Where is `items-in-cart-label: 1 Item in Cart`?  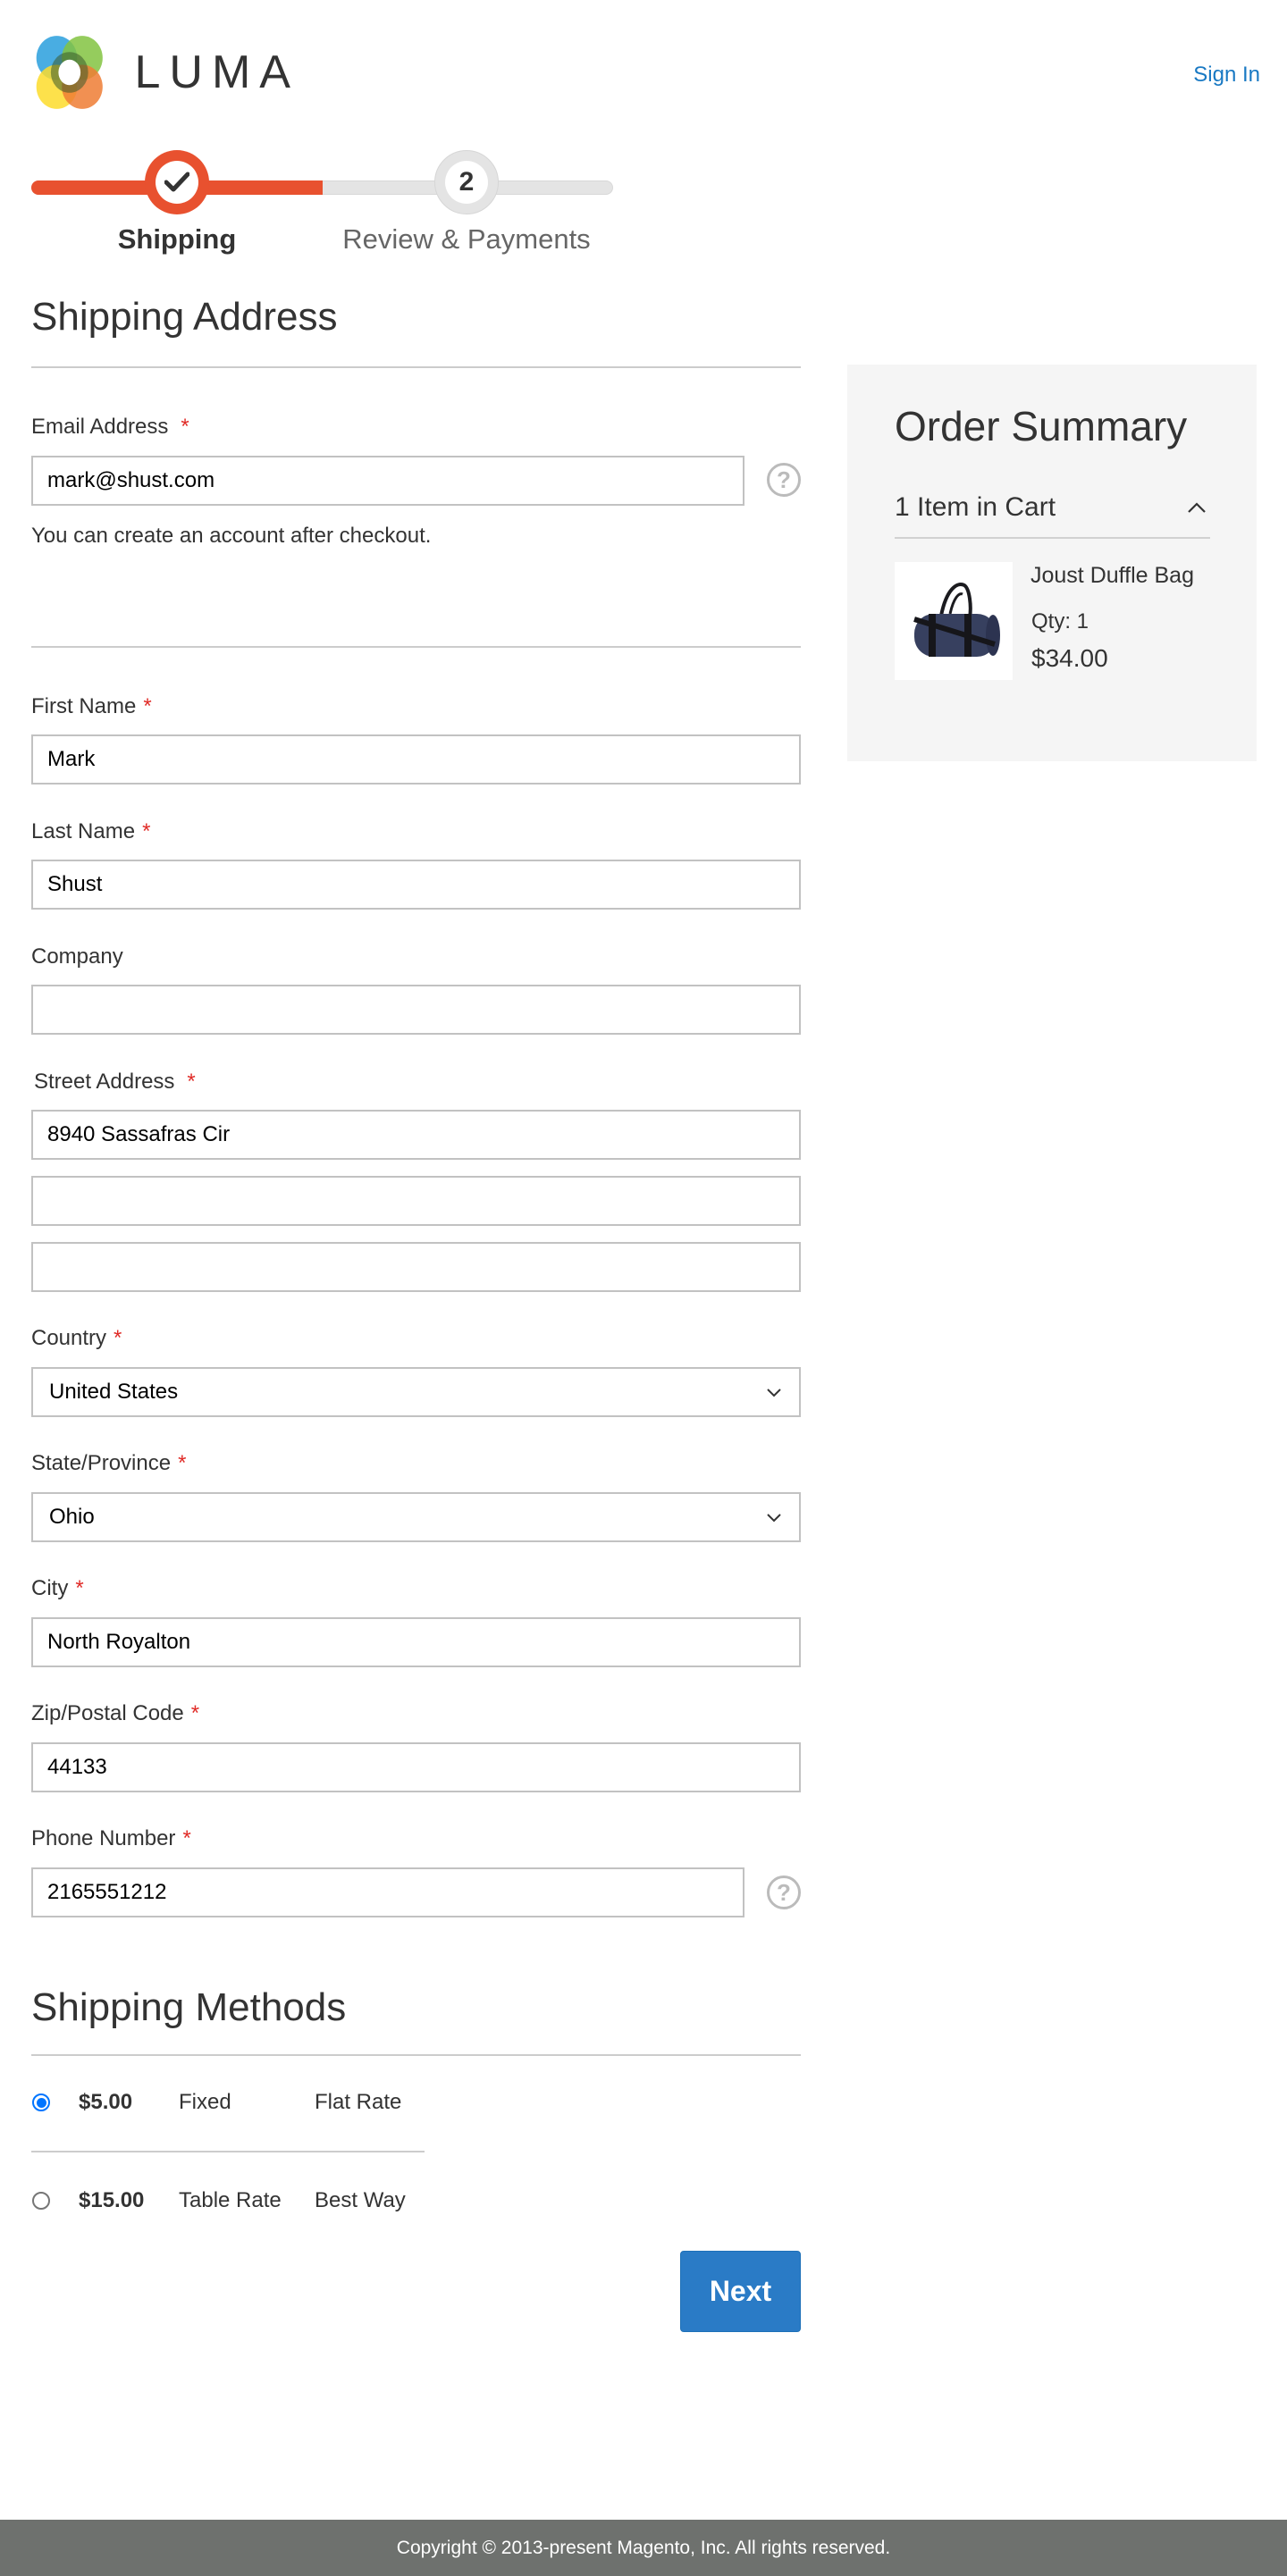 items-in-cart-label: 1 Item in Cart is located at coordinates (976, 507).